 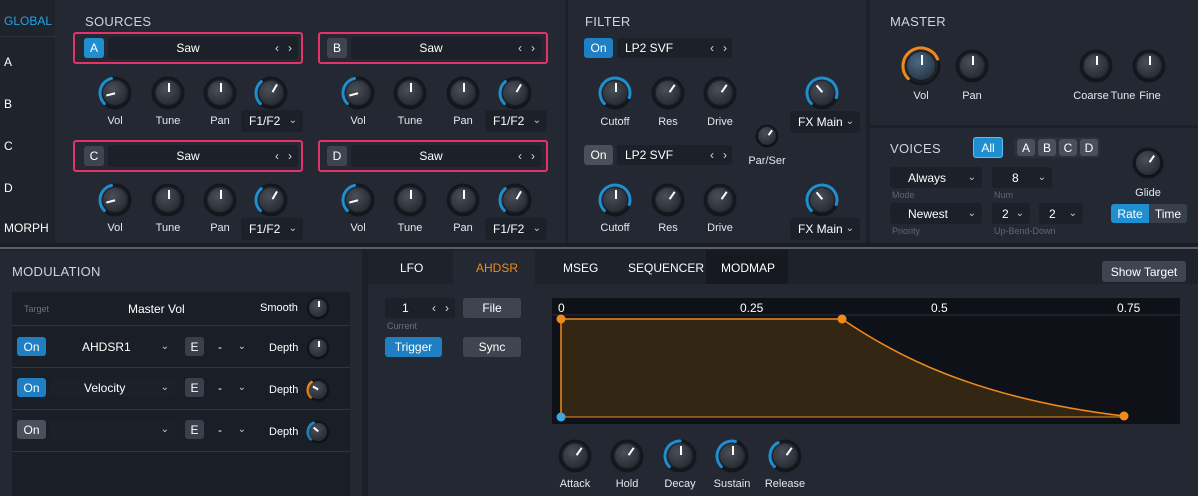 What do you see at coordinates (748, 268) in the screenshot?
I see `tab-modmap: MODMAP` at bounding box center [748, 268].